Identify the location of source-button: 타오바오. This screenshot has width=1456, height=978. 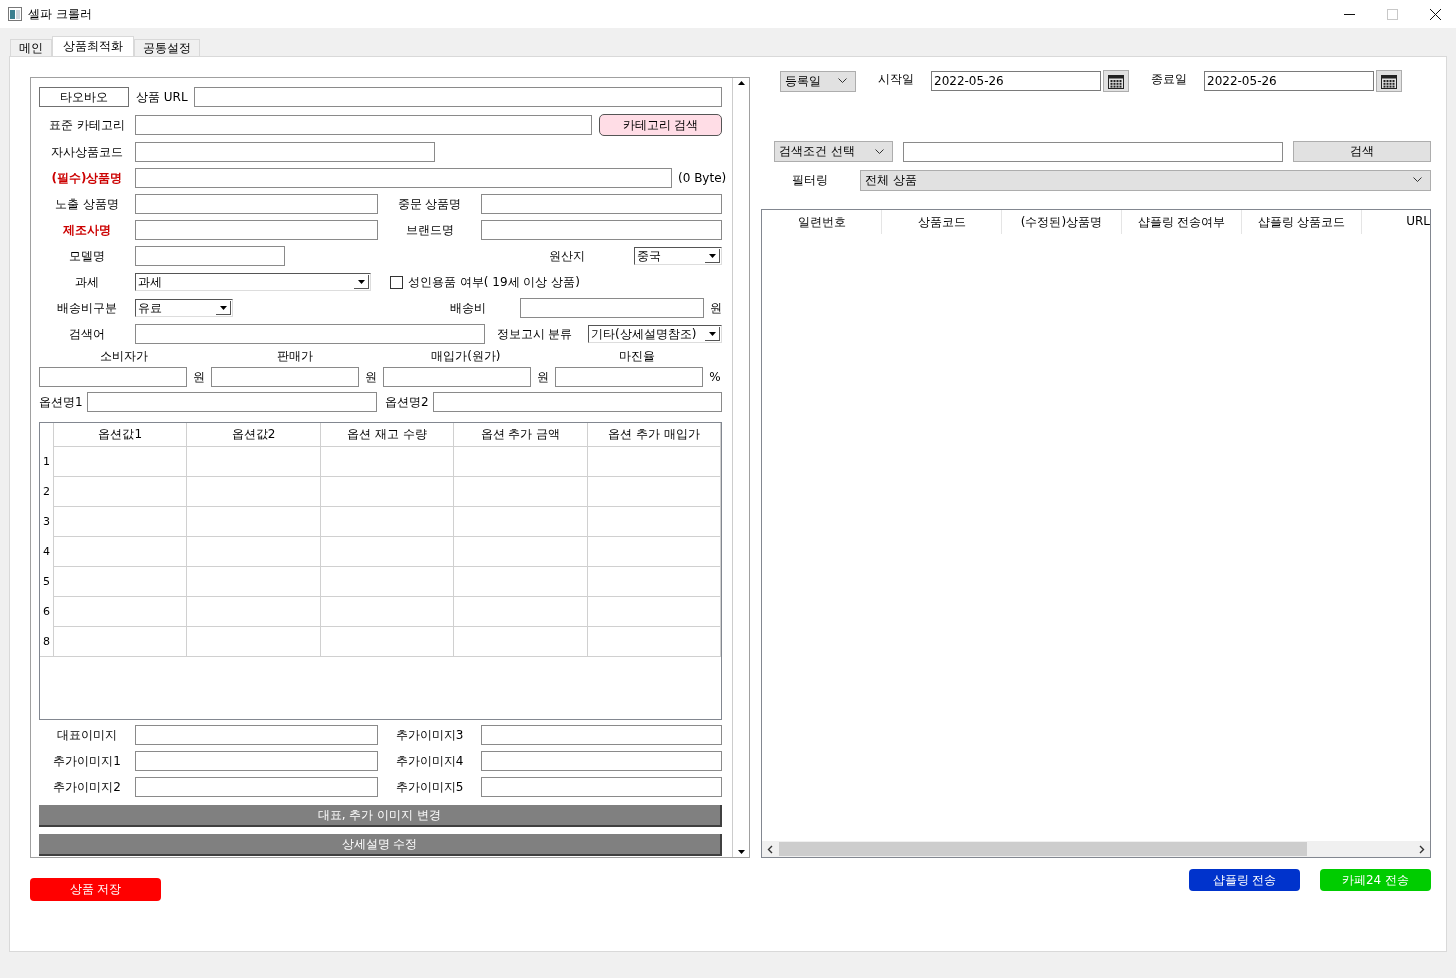
(84, 97).